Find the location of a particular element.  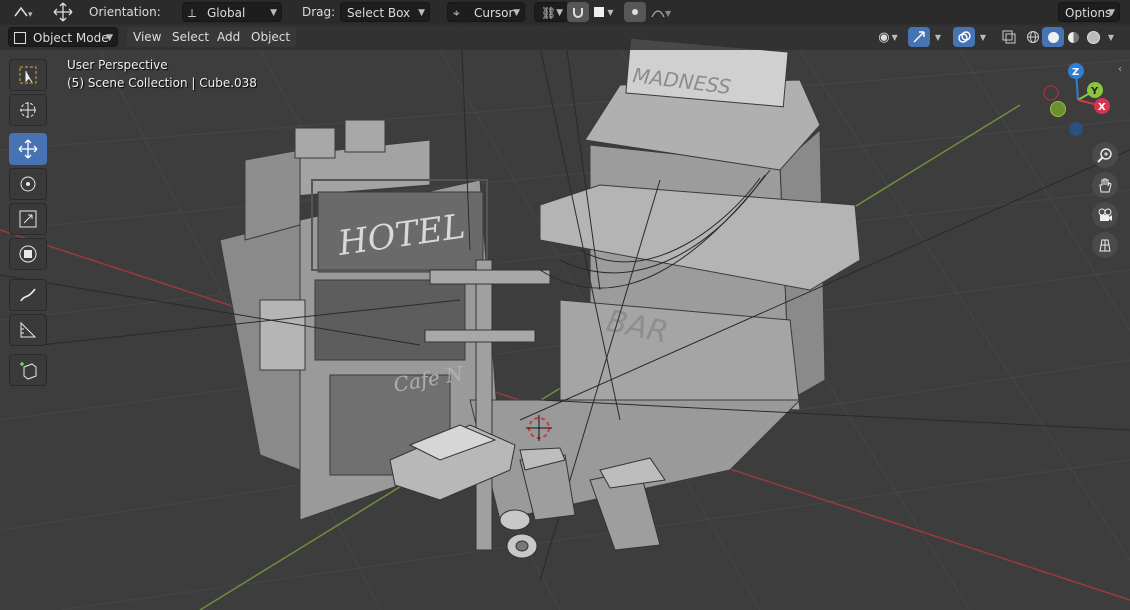

x-axis-label: X is located at coordinates (1102, 107).